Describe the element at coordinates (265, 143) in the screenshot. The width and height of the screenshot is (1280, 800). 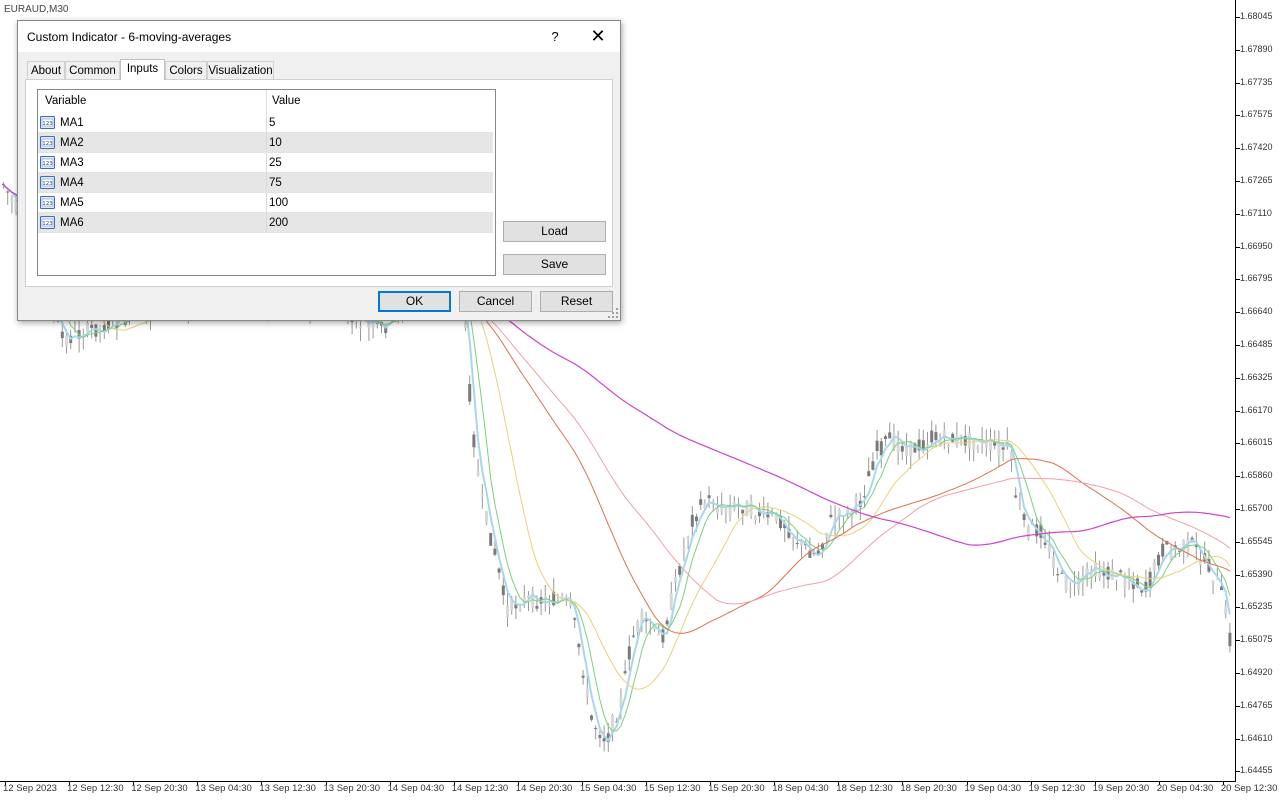
I see `table-row: 123 MA2 10` at that location.